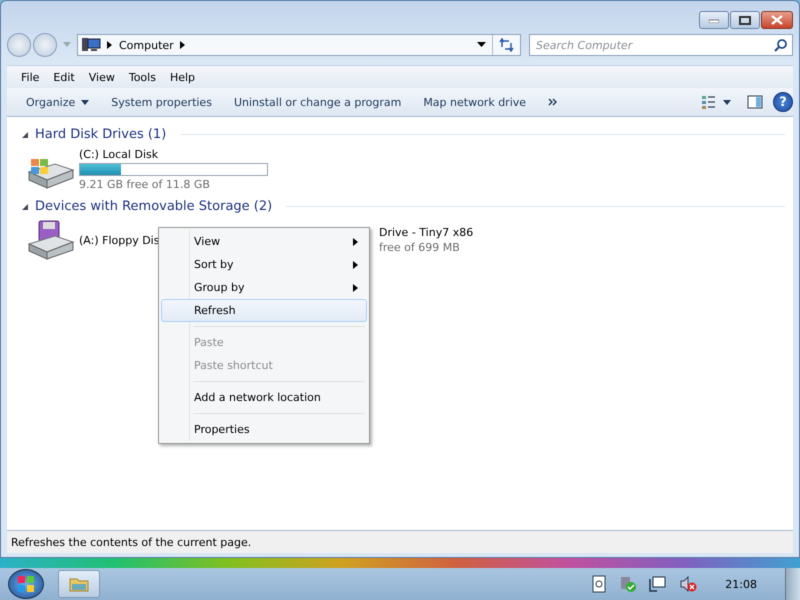  I want to click on command-button: System properties, so click(161, 102).